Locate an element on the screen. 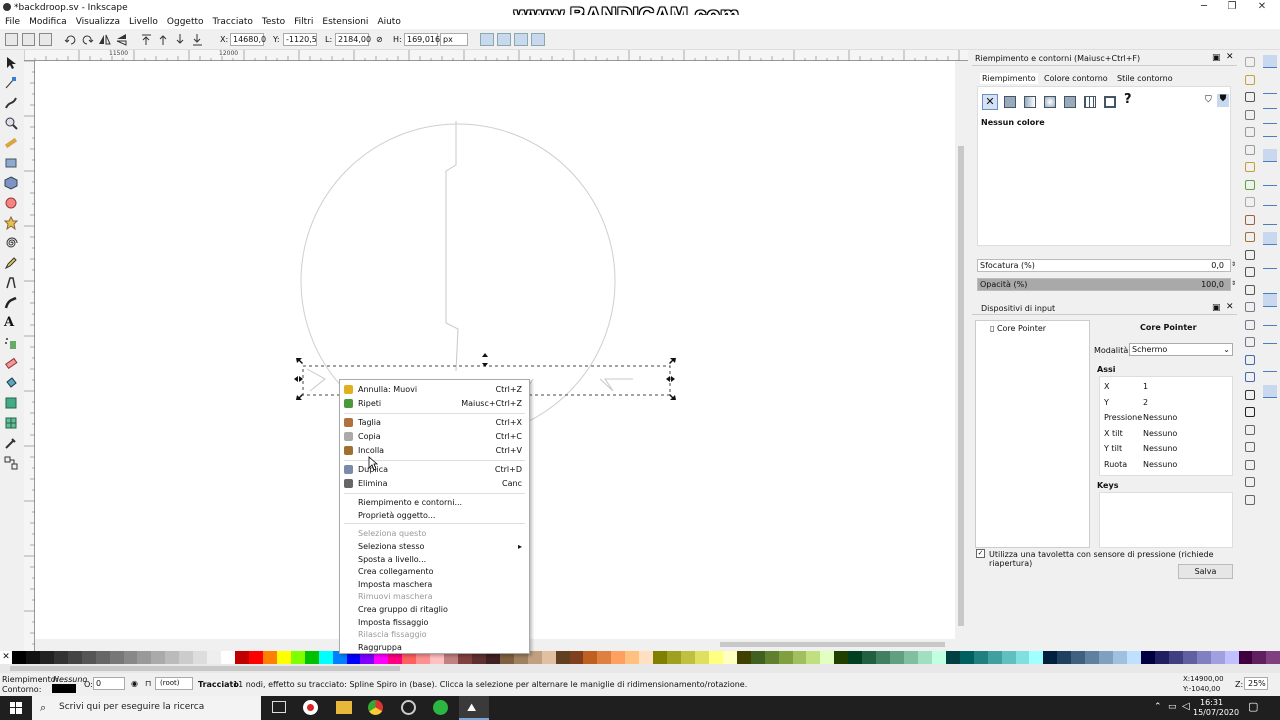 The height and width of the screenshot is (720, 1280). fill-rule-evenodd-icon: ⛉ is located at coordinates (1208, 100).